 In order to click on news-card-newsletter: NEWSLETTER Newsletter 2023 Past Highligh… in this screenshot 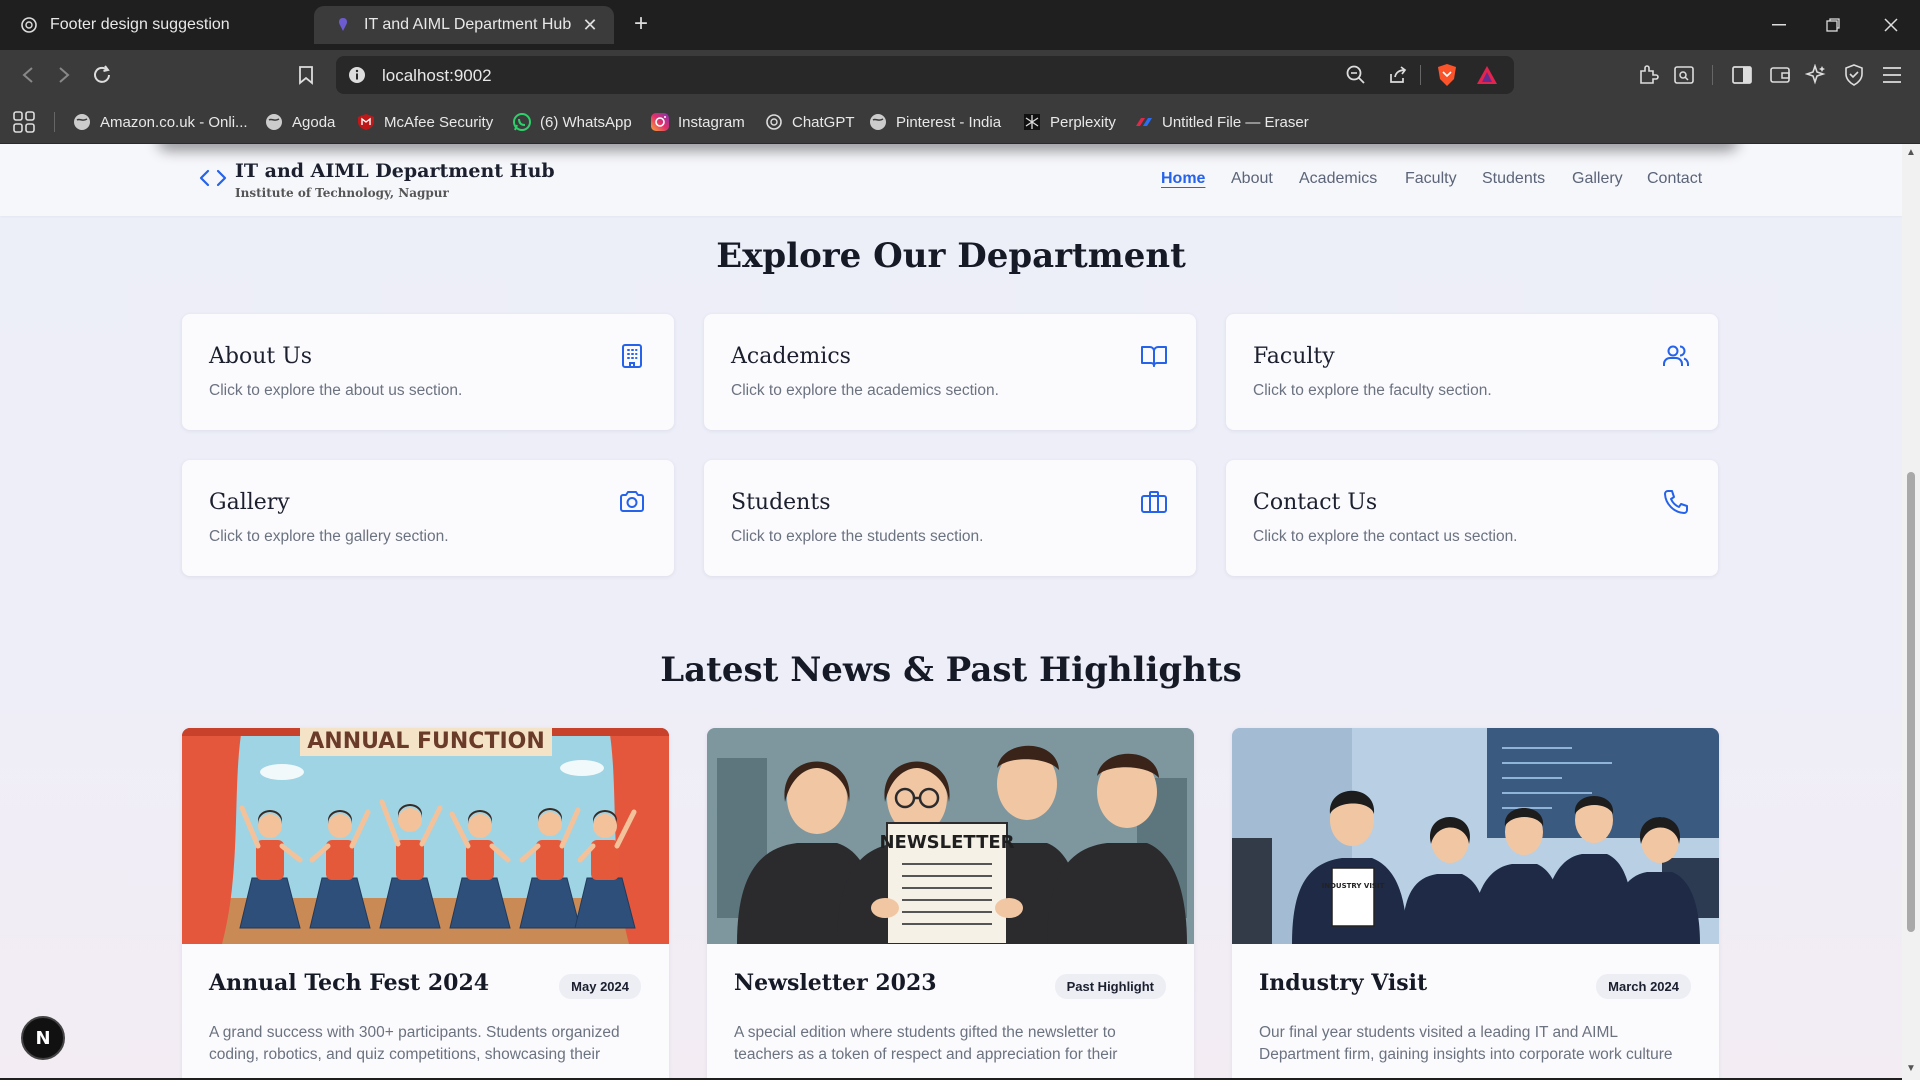, I will do `click(950, 903)`.